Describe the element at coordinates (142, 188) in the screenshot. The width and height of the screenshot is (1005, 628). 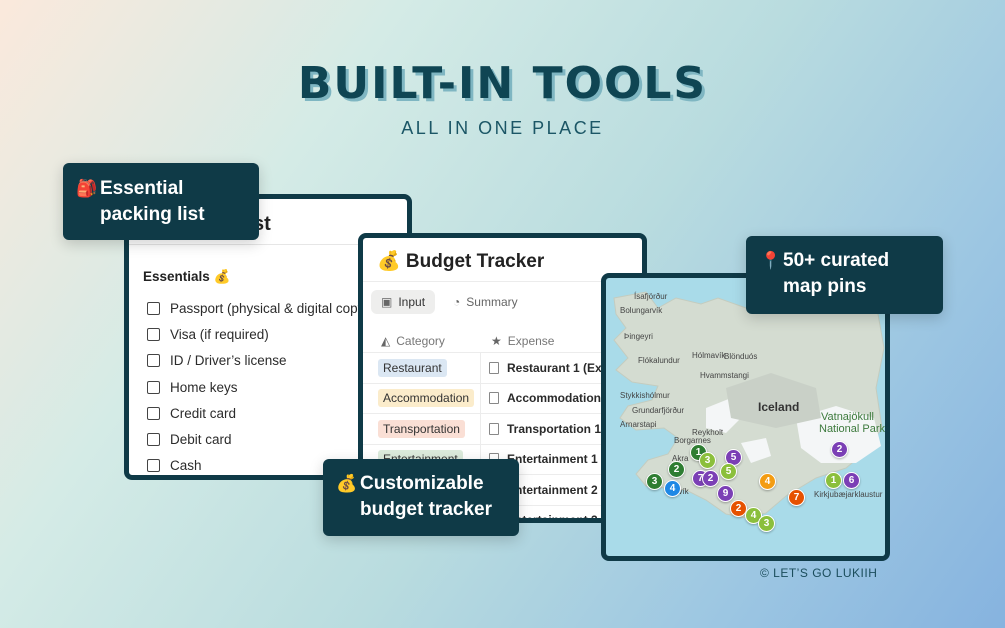
I see `callout-line: Essential` at that location.